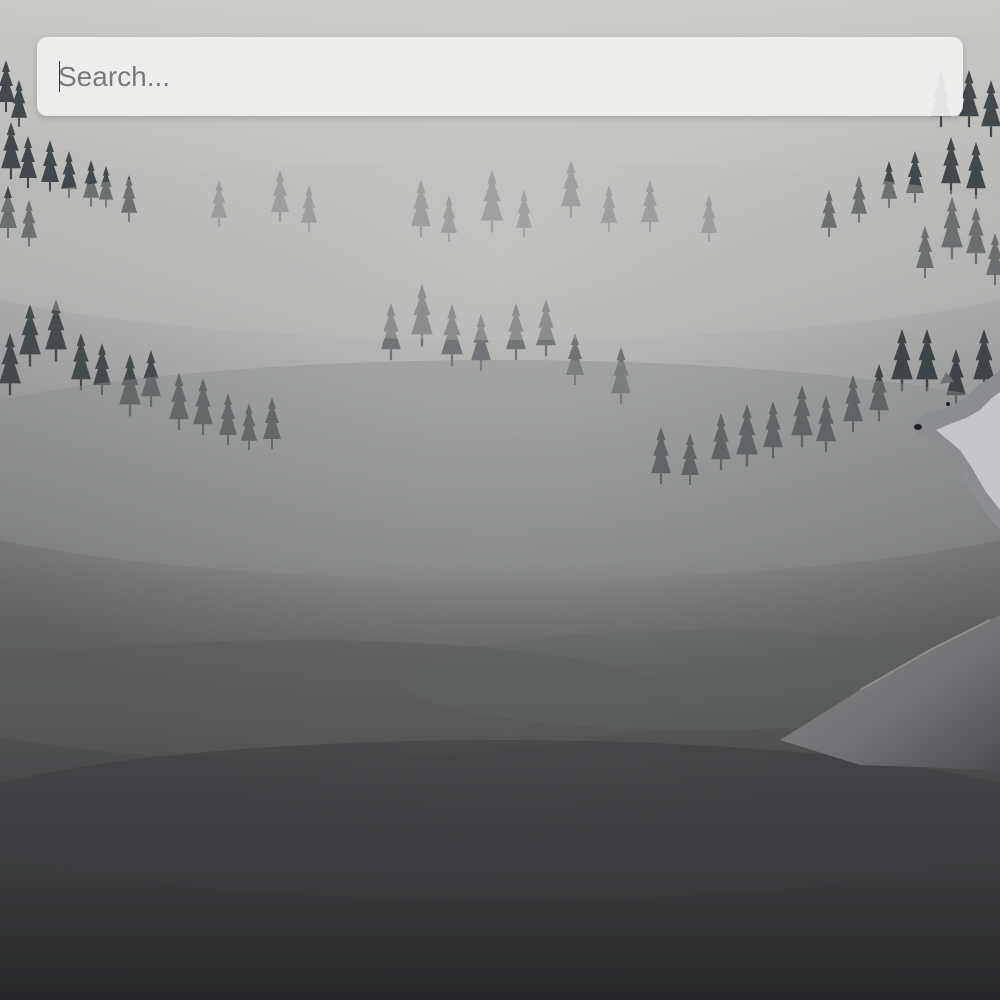 This screenshot has height=1000, width=1000. I want to click on text-cursor, so click(59, 76).